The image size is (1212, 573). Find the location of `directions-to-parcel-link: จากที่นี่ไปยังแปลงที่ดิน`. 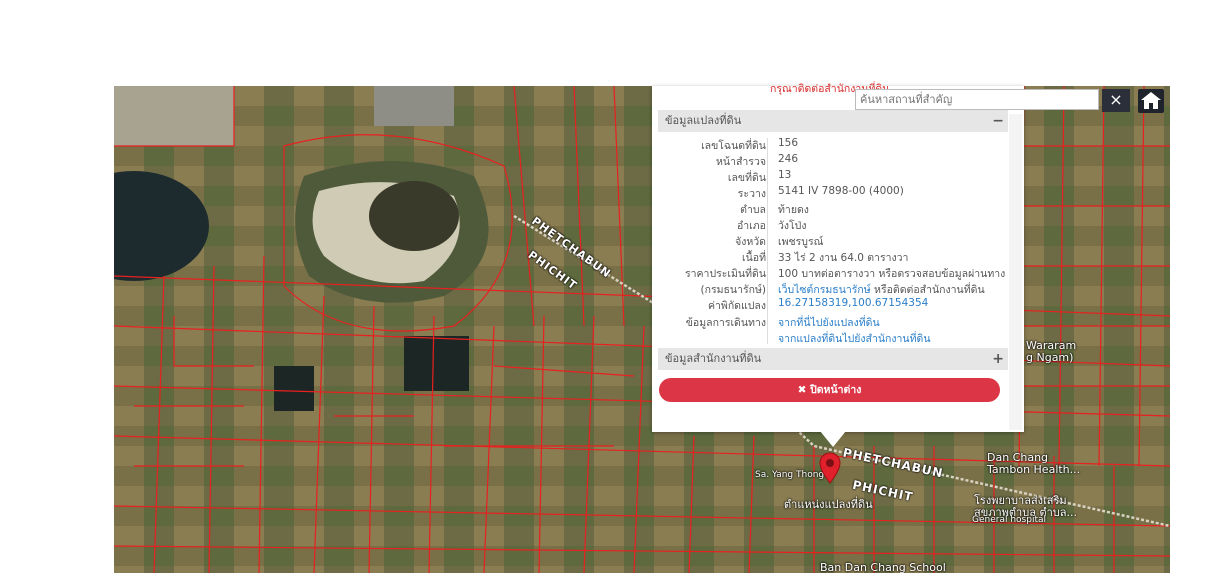

directions-to-parcel-link: จากที่นี่ไปยังแปลงที่ดิน is located at coordinates (829, 322).